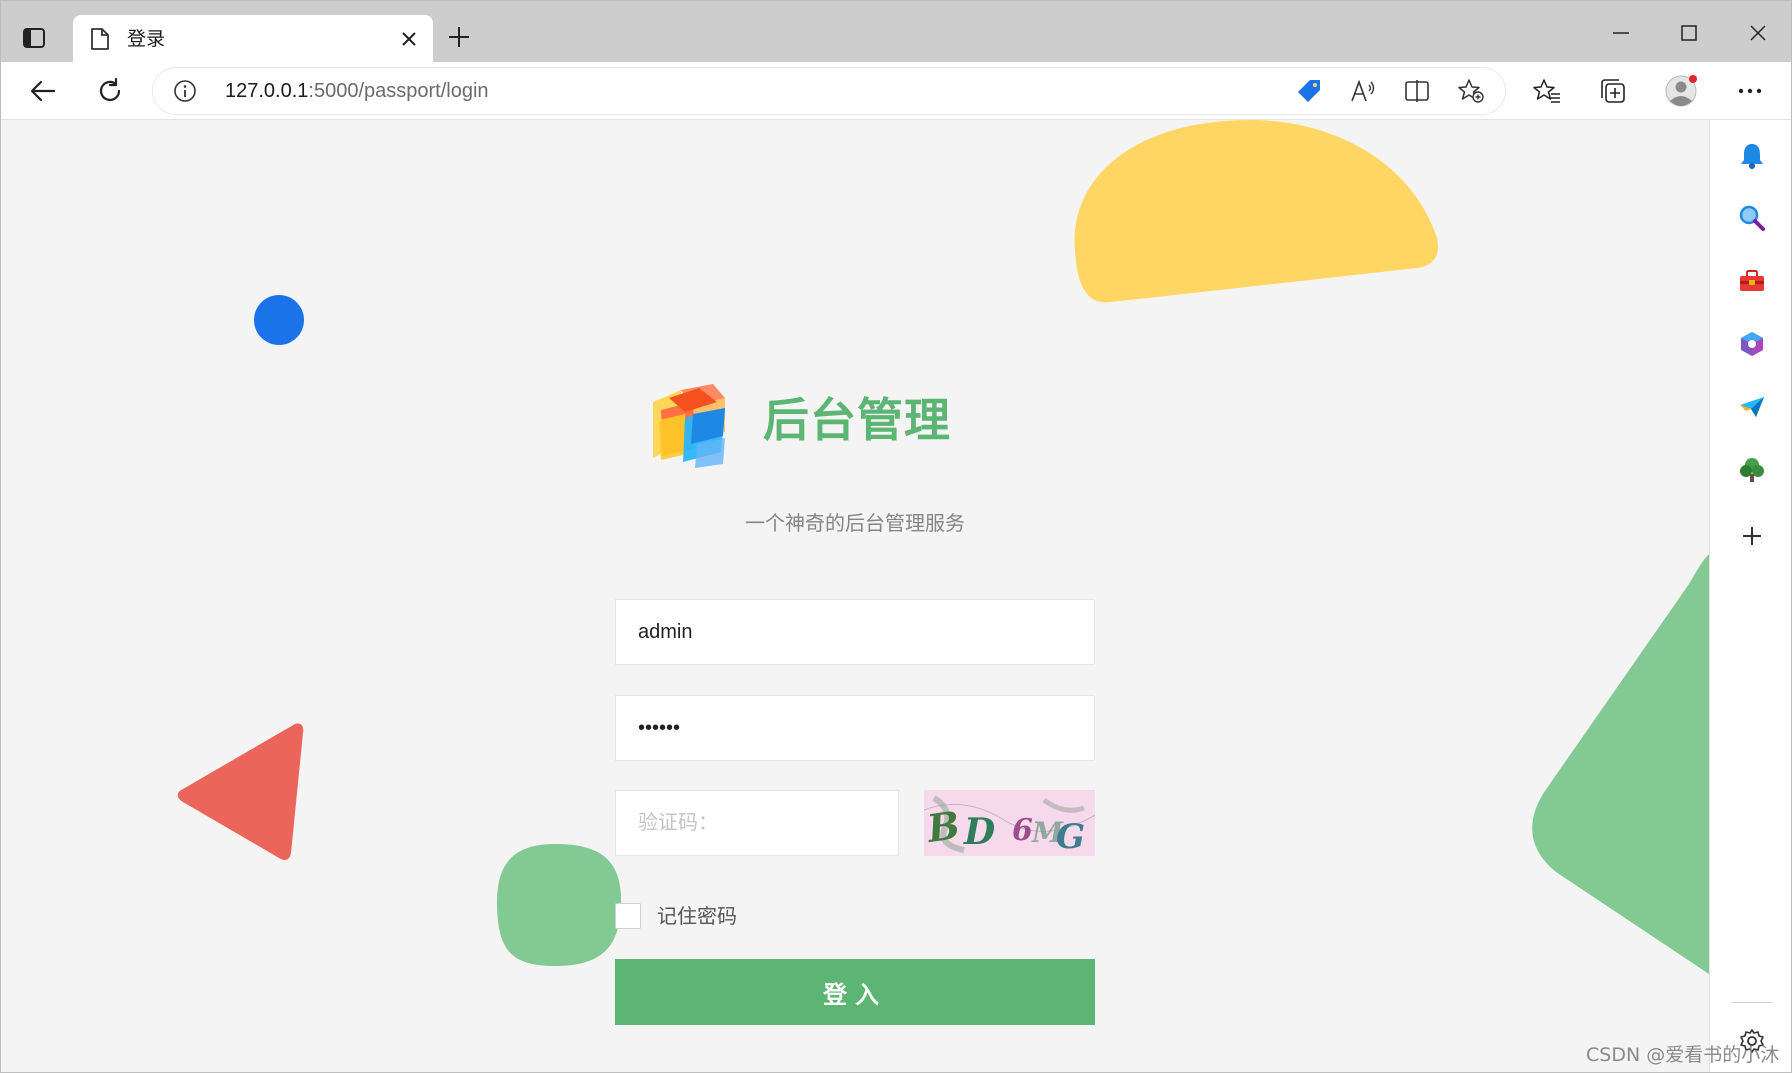 This screenshot has width=1792, height=1073. Describe the element at coordinates (1752, 344) in the screenshot. I see `office-icon` at that location.